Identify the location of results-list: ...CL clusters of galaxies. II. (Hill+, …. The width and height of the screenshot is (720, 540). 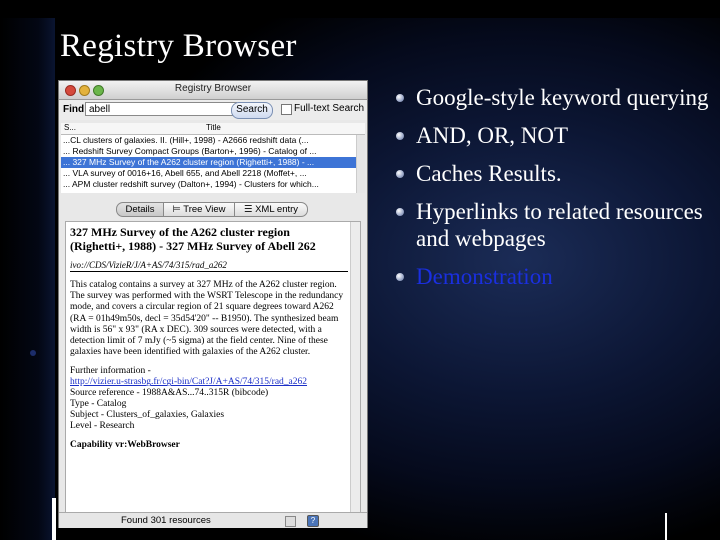
(213, 164).